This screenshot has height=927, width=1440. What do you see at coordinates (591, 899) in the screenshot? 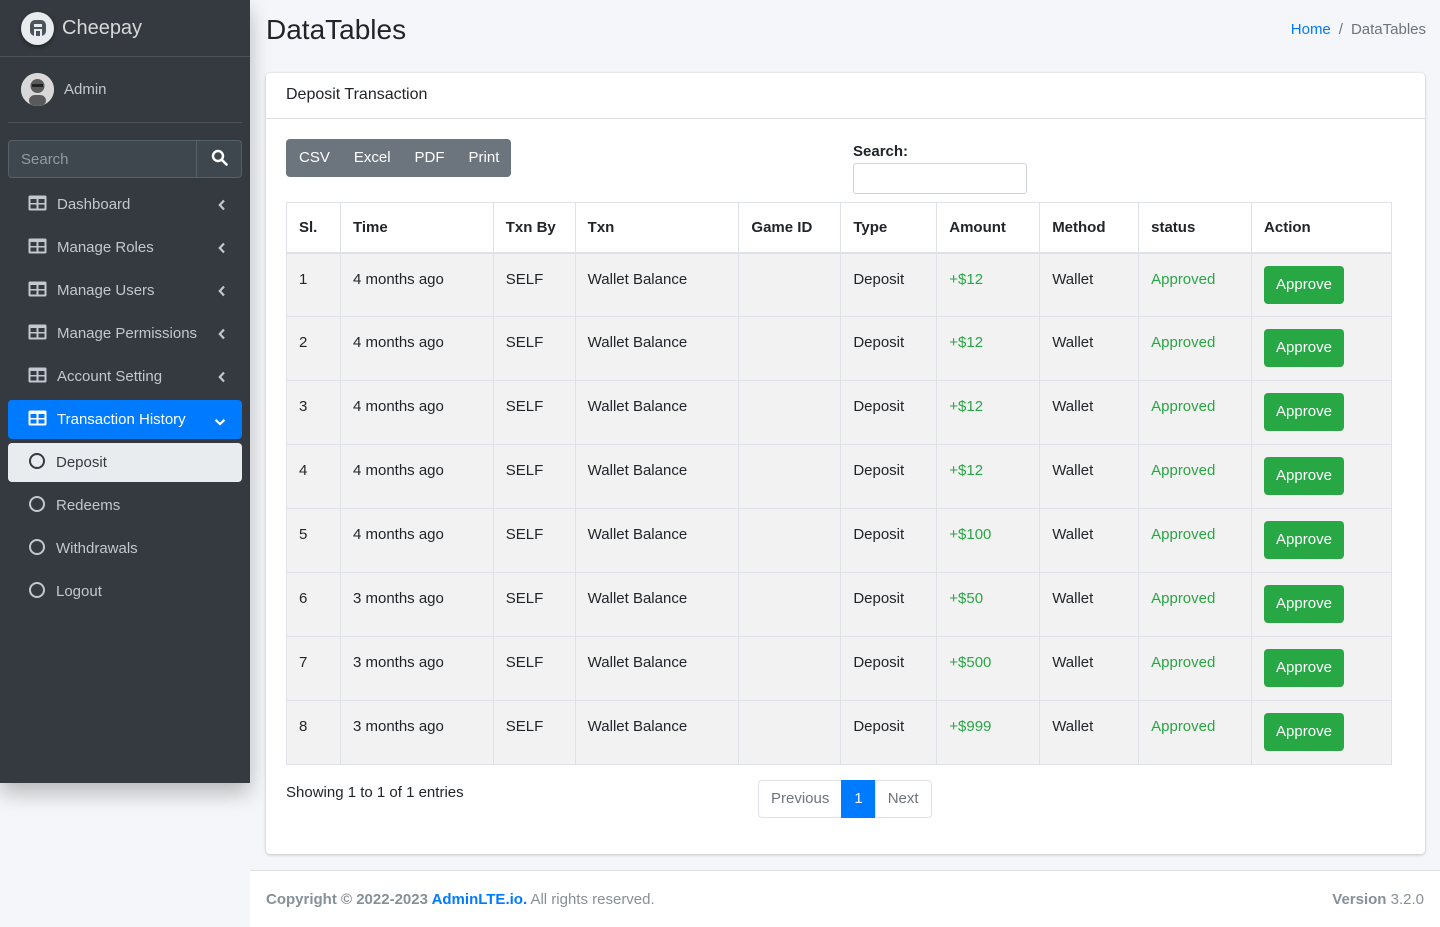
I see `copyright-suffix: All rights reserved.` at bounding box center [591, 899].